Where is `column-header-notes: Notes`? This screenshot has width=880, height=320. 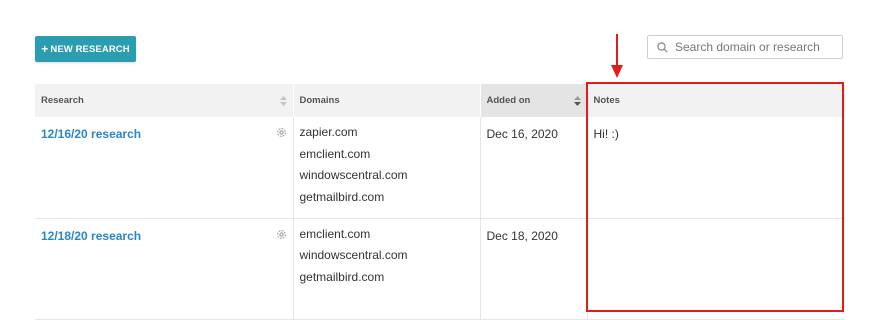
column-header-notes: Notes is located at coordinates (716, 100).